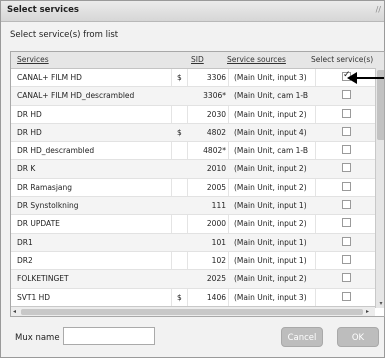 The width and height of the screenshot is (385, 358). I want to click on table-row: DR Synstolkning 111 (Main Unit, input 1), so click(193, 206).